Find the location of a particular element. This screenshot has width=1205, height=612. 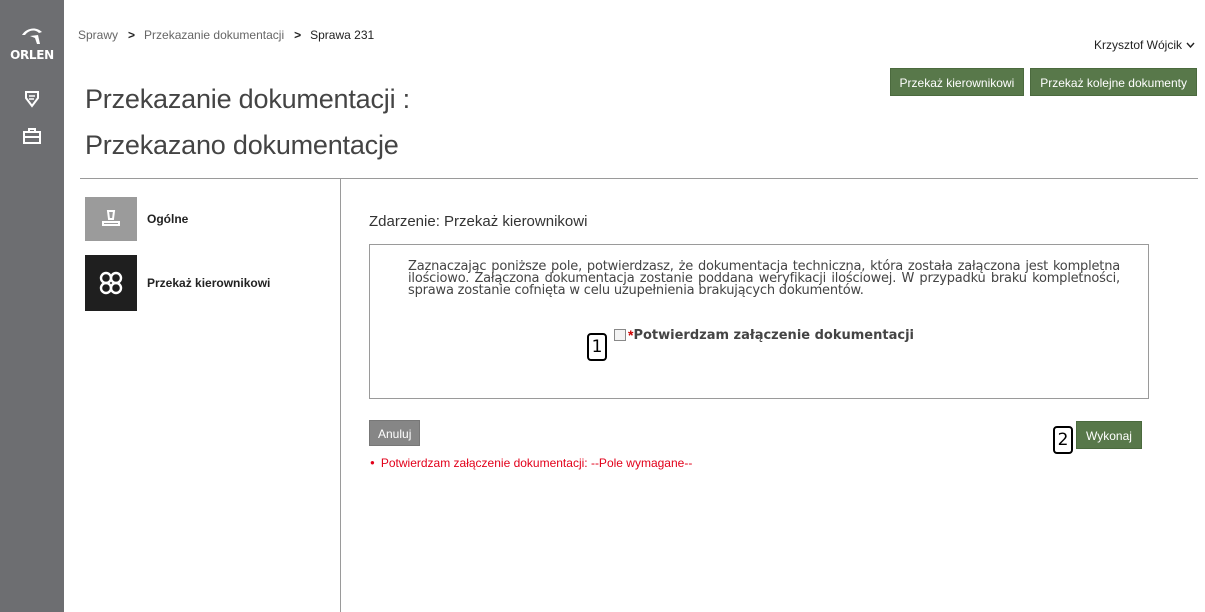

step-label: Ogólne is located at coordinates (168, 219).